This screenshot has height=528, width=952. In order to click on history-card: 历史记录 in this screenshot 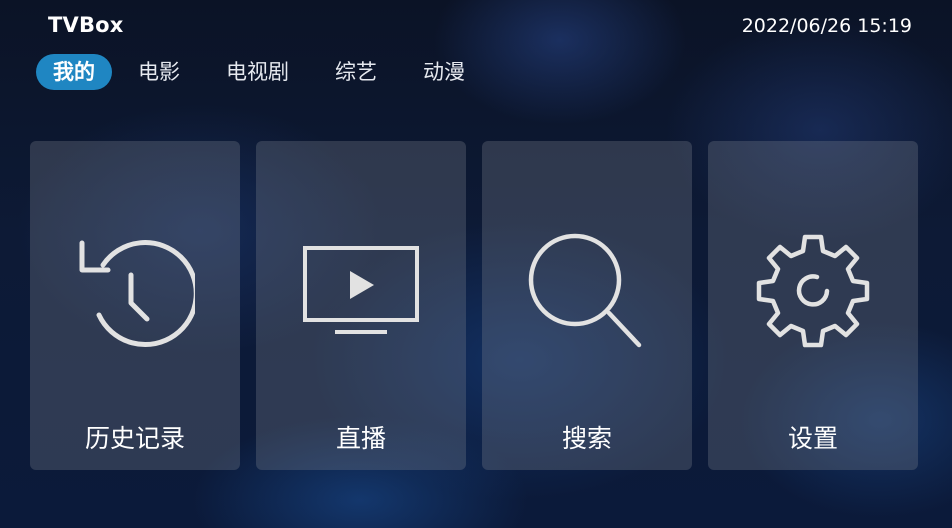, I will do `click(135, 305)`.